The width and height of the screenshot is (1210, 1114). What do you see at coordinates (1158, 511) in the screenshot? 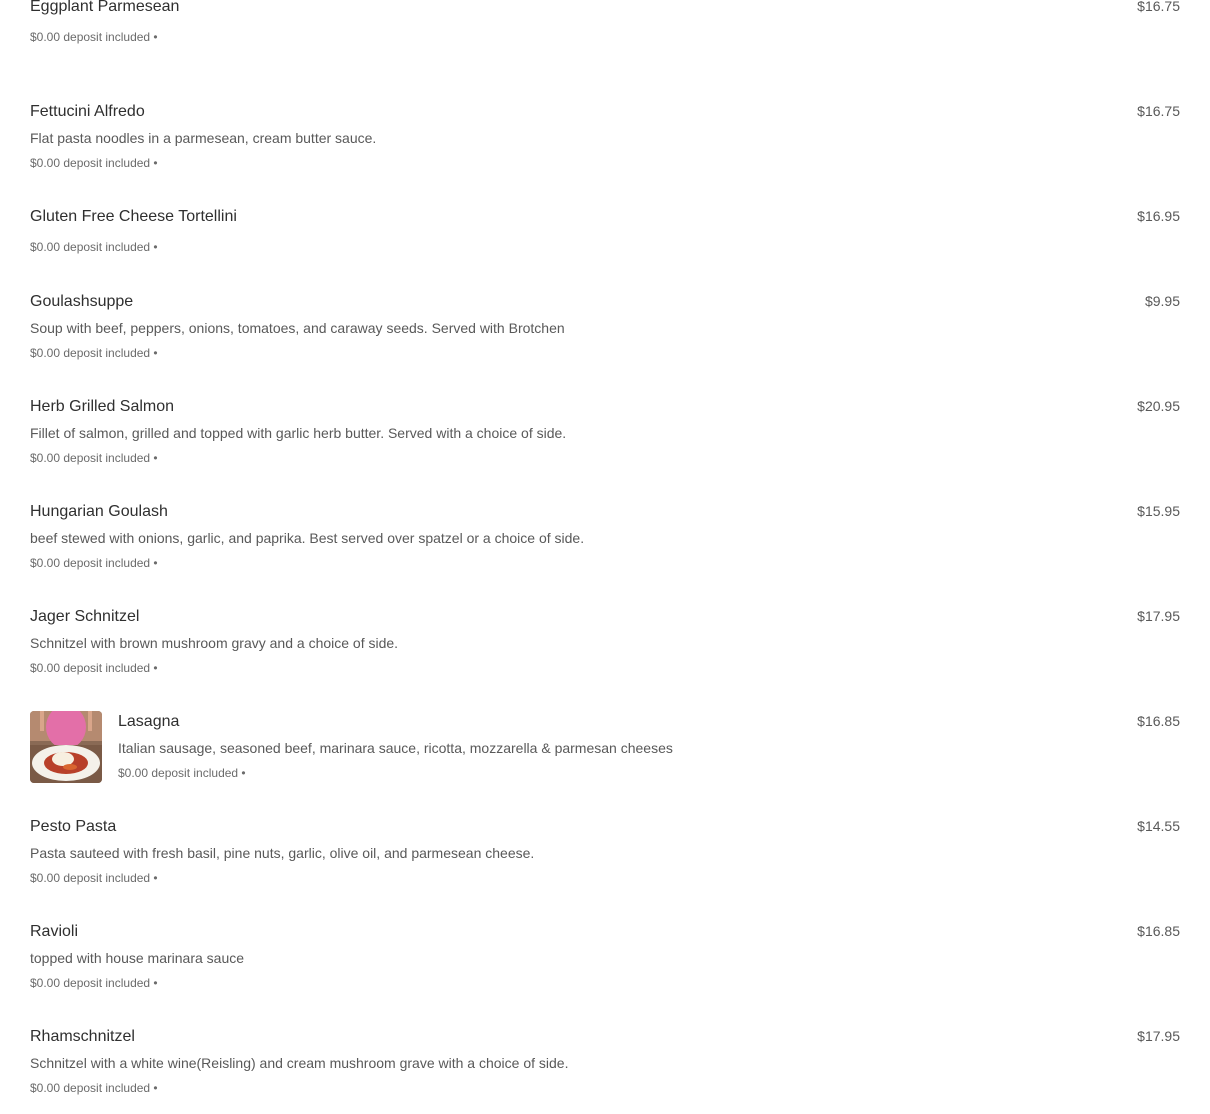
I see `item-price: $15.95` at bounding box center [1158, 511].